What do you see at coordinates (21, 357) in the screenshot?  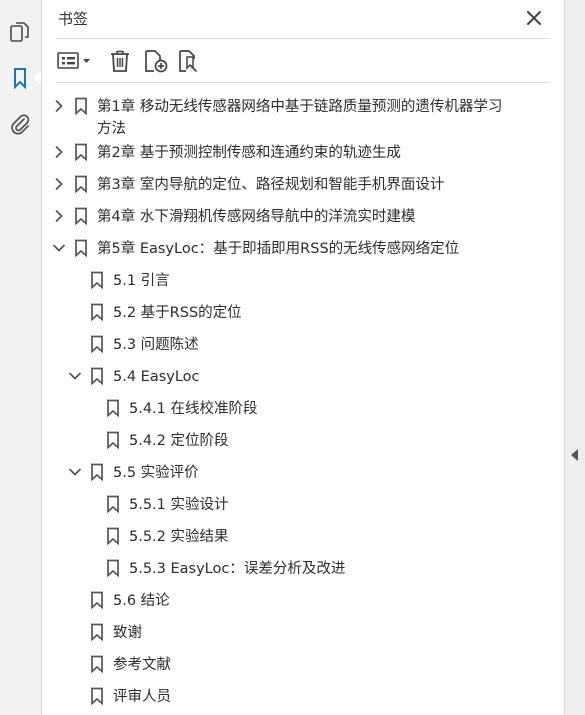 I see `navigation-rail` at bounding box center [21, 357].